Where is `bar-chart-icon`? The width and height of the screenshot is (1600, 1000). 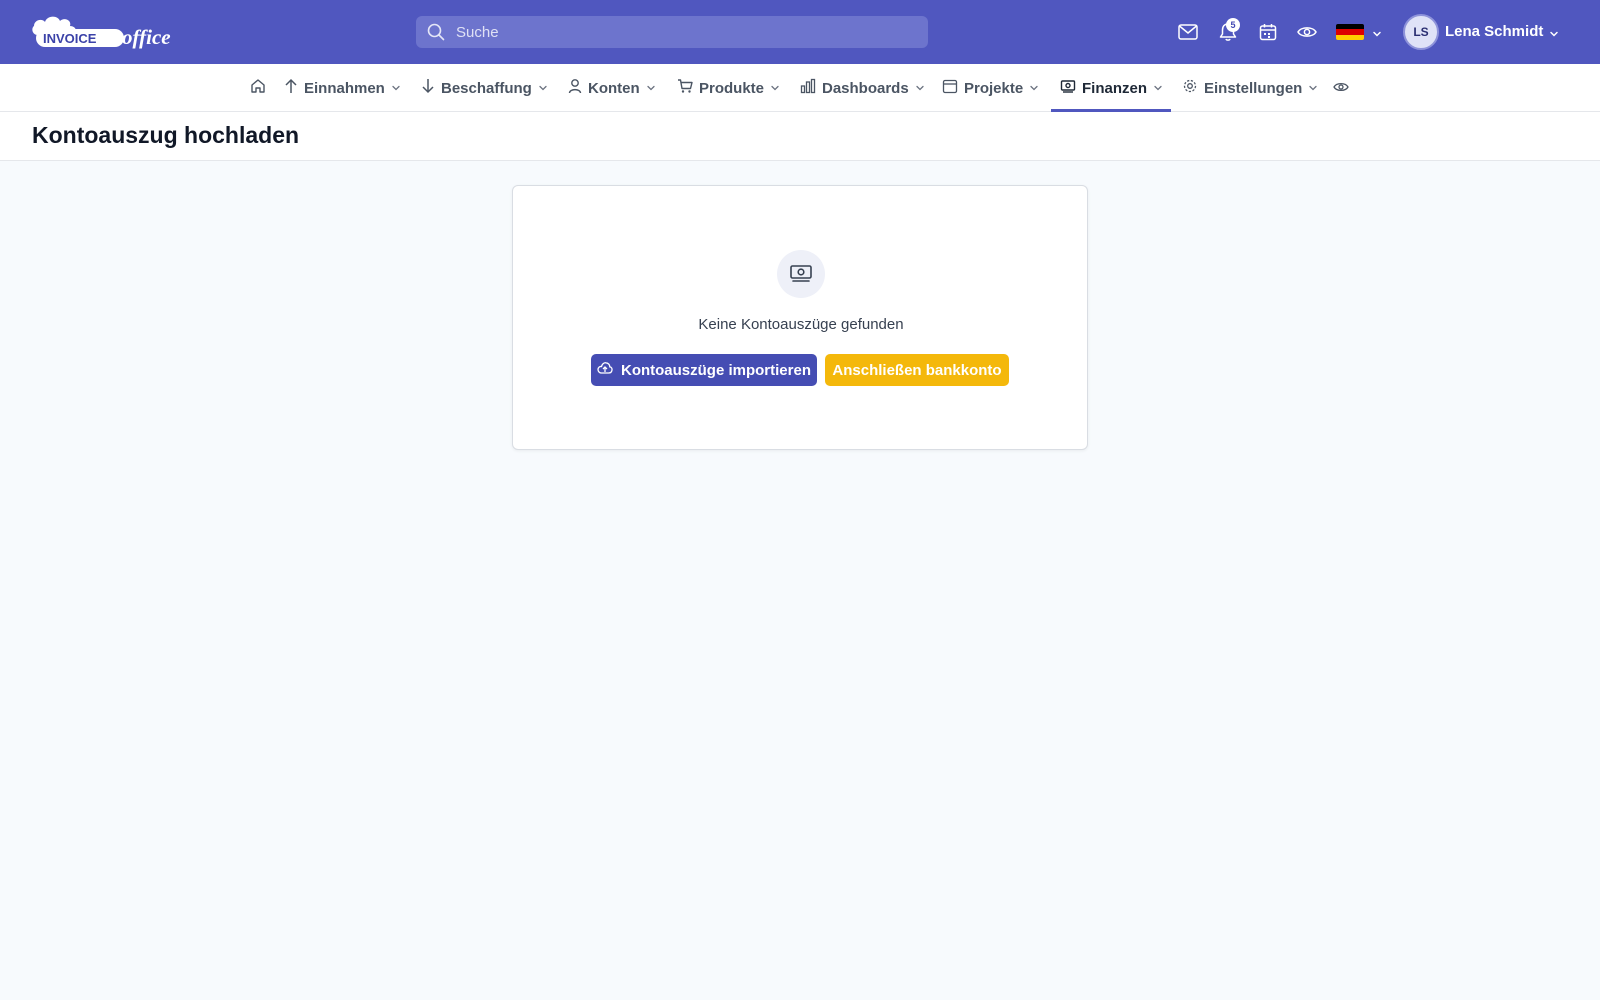 bar-chart-icon is located at coordinates (808, 88).